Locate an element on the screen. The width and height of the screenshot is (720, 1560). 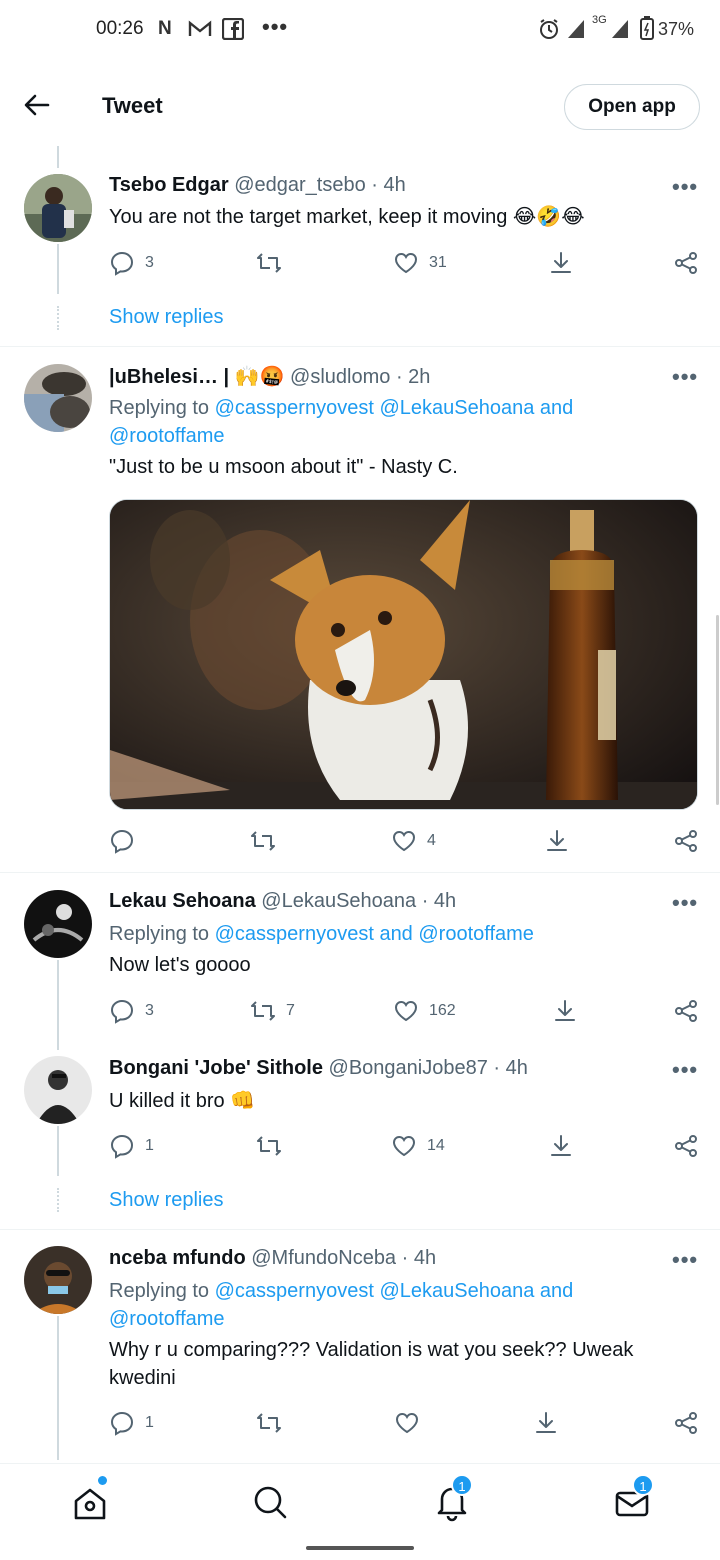
messages-badge: 1 is located at coordinates (643, 1485).